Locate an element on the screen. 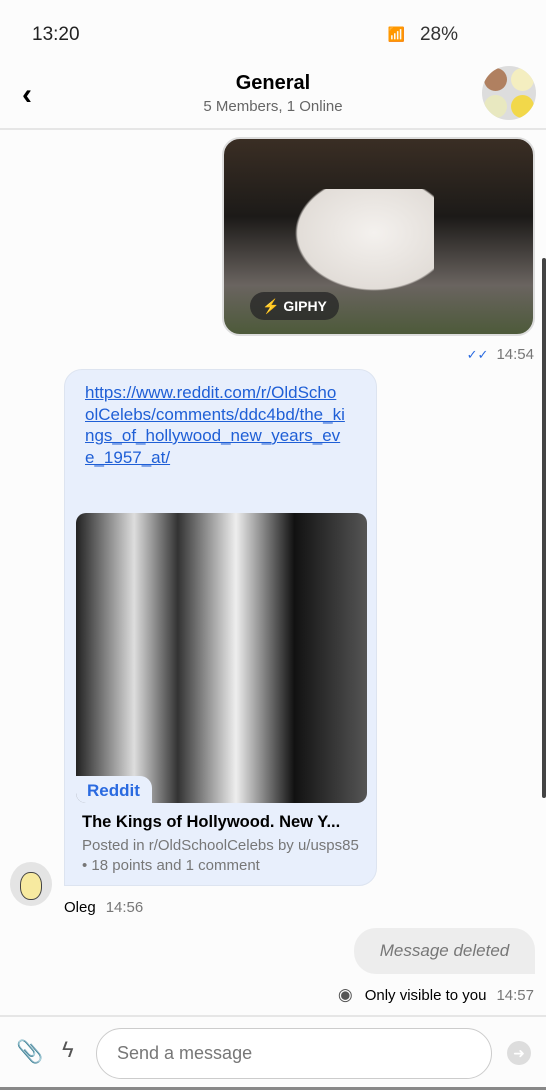 This screenshot has width=546, height=1090. channel-title: General is located at coordinates (273, 83).